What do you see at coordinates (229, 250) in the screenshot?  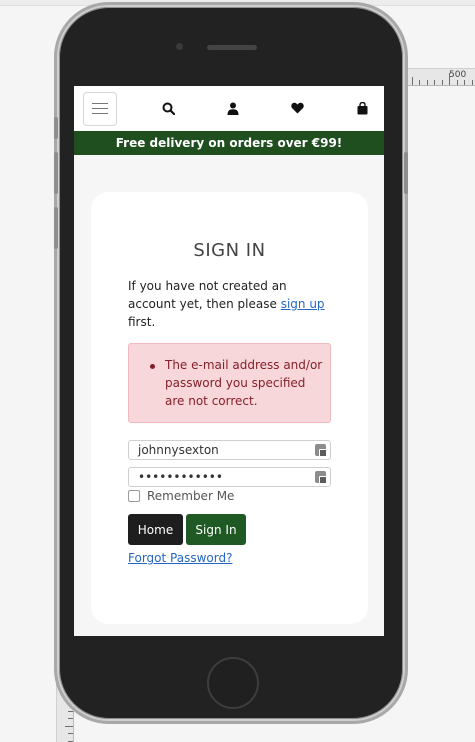 I see `page-title: SIGN IN` at bounding box center [229, 250].